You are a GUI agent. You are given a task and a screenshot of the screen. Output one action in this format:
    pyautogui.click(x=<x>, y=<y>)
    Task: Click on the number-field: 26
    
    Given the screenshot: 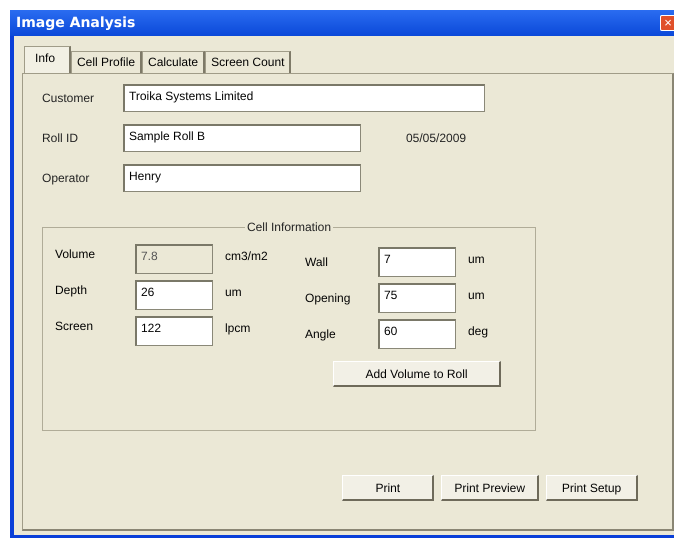 What is the action you would take?
    pyautogui.click(x=174, y=295)
    